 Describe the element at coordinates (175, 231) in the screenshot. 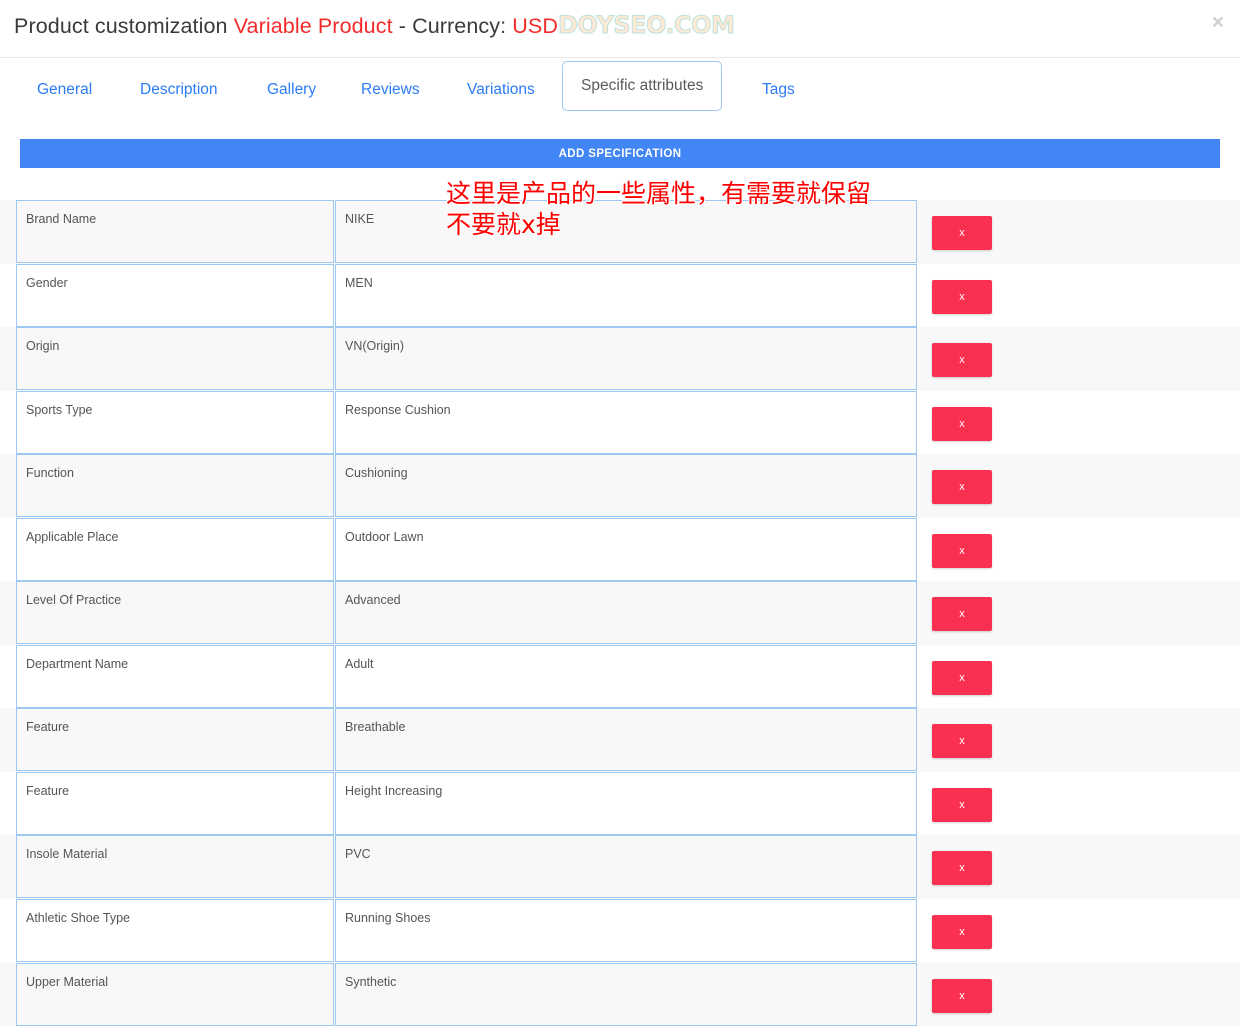

I see `spec-name-input: Brand Name` at that location.